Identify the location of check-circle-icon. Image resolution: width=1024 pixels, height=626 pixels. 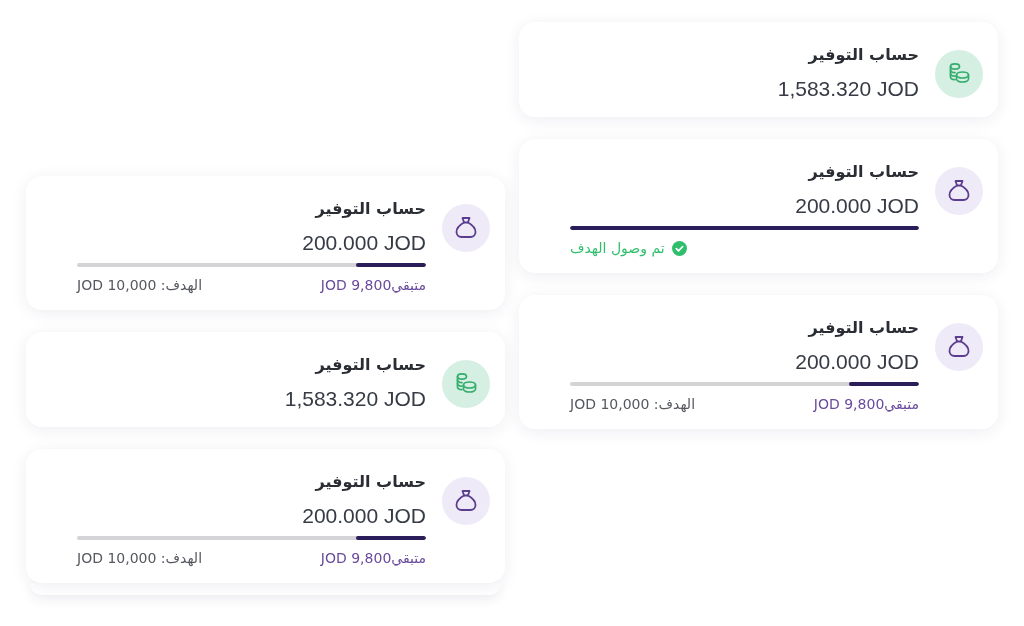
(679, 248).